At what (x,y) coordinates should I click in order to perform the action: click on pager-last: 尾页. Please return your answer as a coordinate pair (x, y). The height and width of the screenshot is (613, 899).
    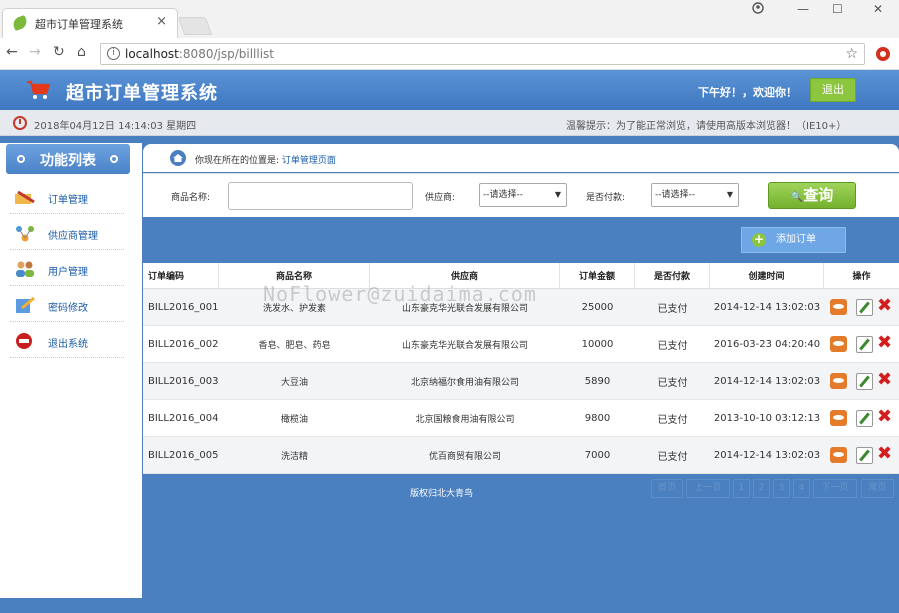
    Looking at the image, I should click on (877, 488).